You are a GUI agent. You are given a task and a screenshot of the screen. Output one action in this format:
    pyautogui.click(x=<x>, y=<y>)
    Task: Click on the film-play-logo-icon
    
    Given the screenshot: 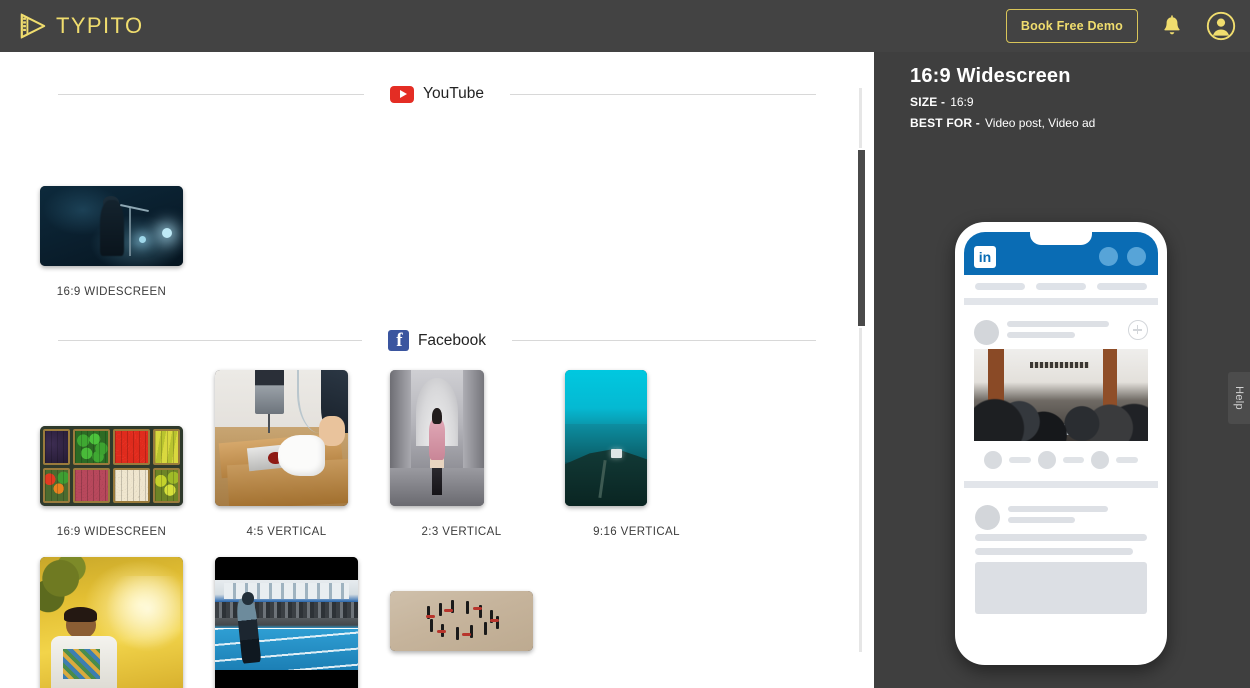 What is the action you would take?
    pyautogui.click(x=33, y=26)
    